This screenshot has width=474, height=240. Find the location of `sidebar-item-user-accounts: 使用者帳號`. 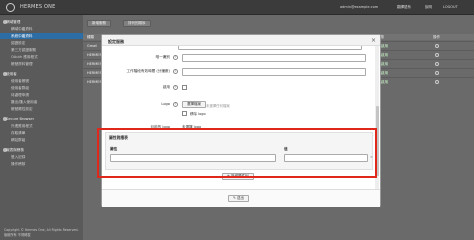

sidebar-item-user-accounts: 使用者帳號 is located at coordinates (20, 81).